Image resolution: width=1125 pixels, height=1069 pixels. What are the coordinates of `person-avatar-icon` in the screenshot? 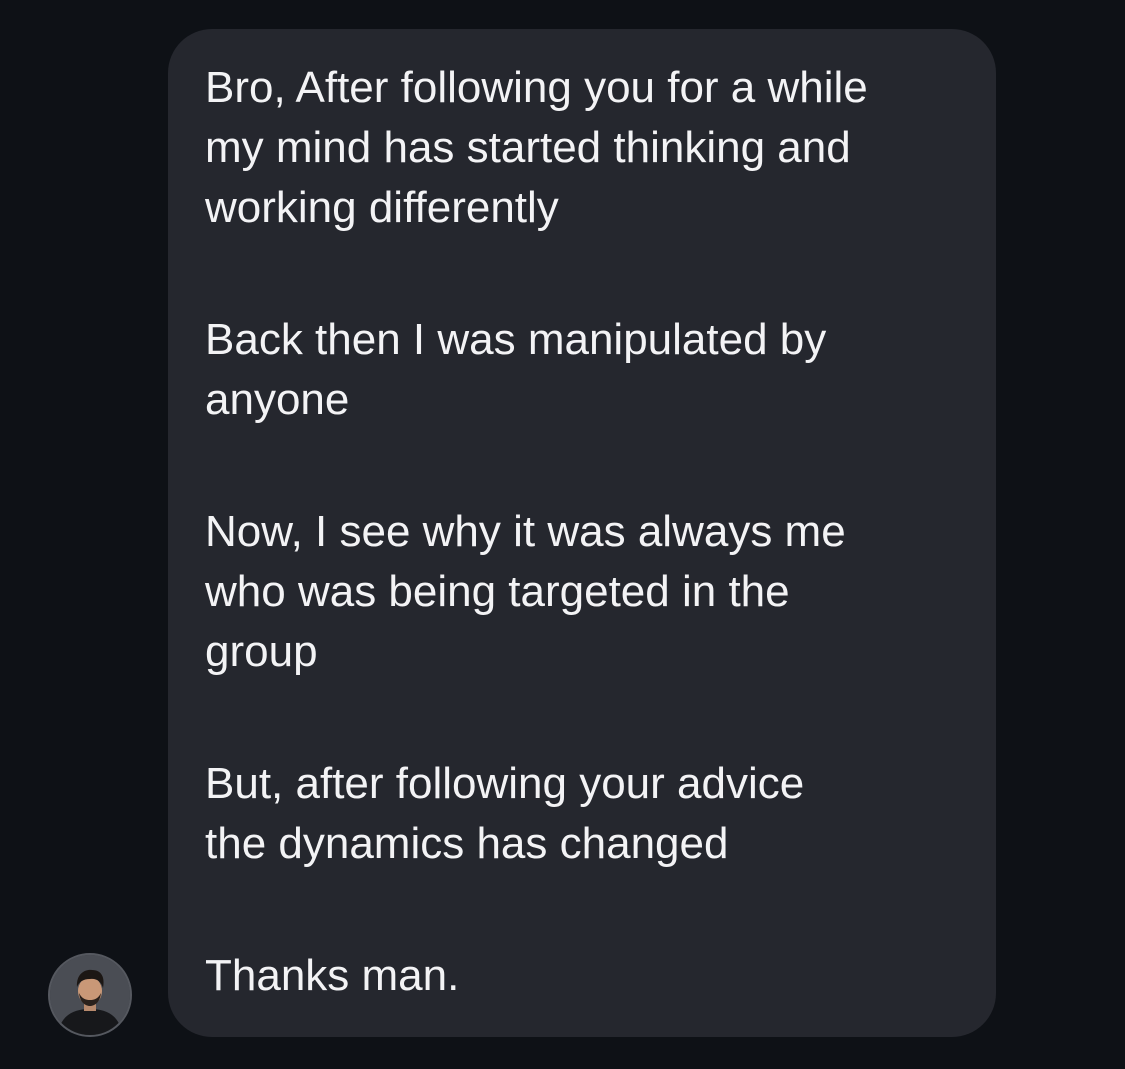 It's located at (90, 995).